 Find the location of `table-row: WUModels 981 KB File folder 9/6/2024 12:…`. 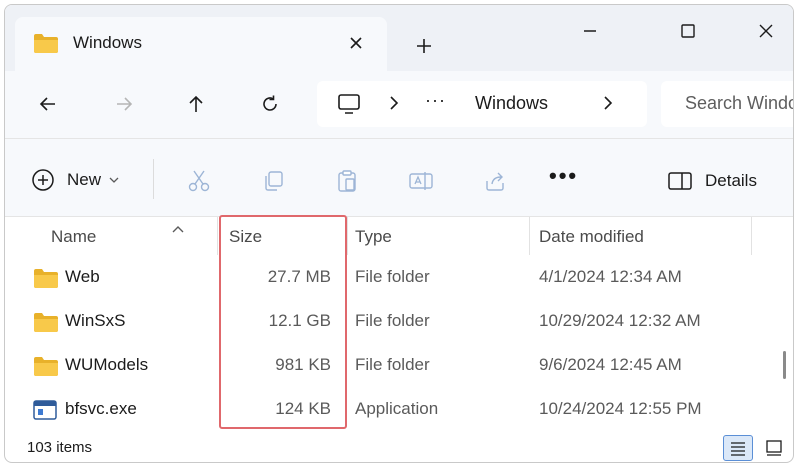

table-row: WUModels 981 KB File folder 9/6/2024 12:… is located at coordinates (399, 365).